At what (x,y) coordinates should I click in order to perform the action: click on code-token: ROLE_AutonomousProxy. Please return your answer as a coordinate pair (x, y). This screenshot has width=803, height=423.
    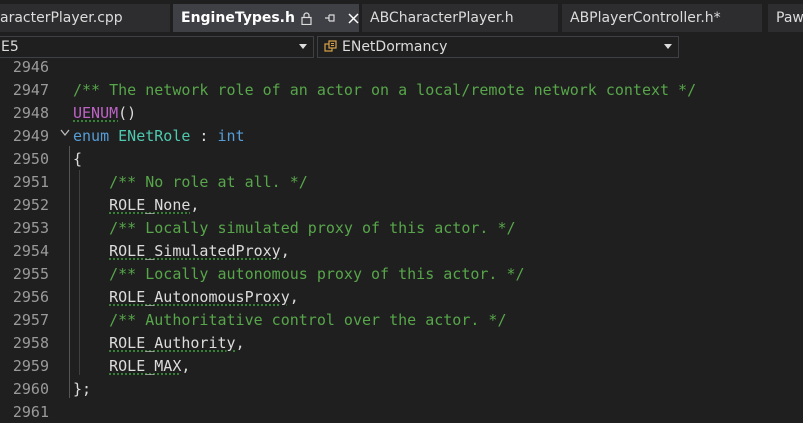
    Looking at the image, I should click on (199, 296).